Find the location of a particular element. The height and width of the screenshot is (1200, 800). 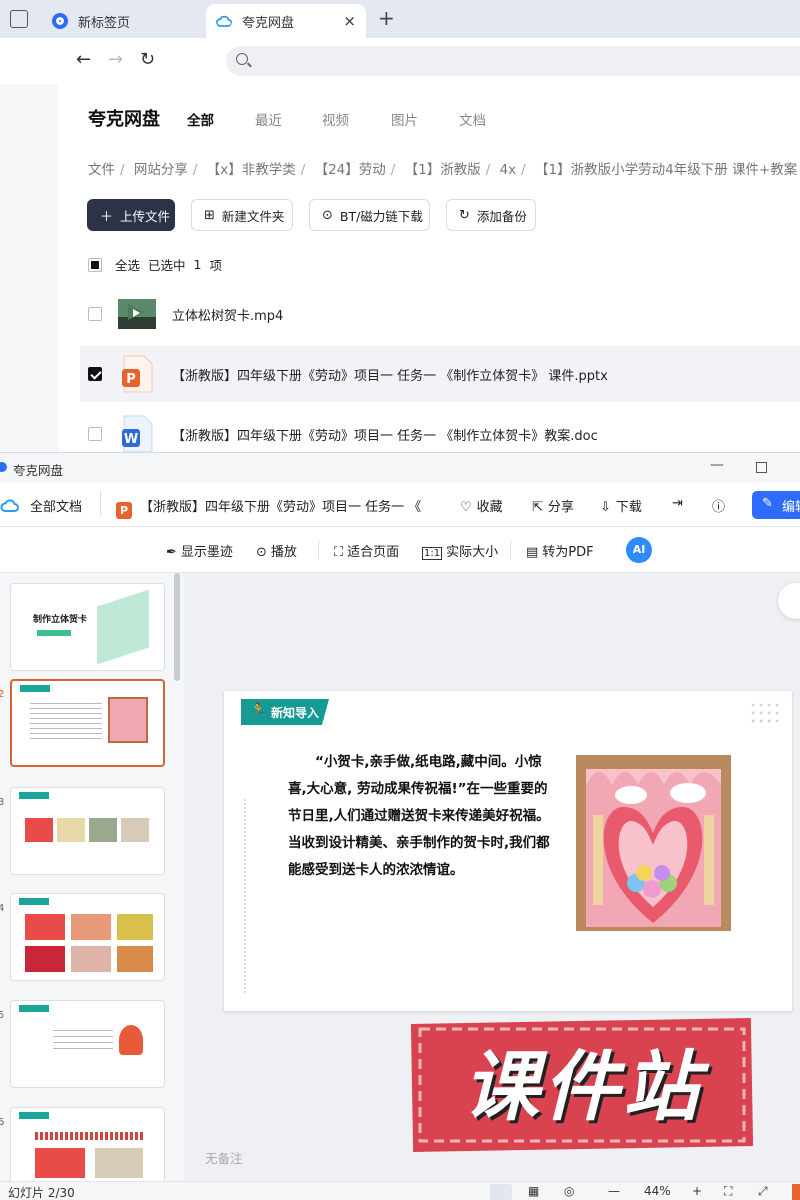

thumbnail-scrollbar is located at coordinates (177, 627).